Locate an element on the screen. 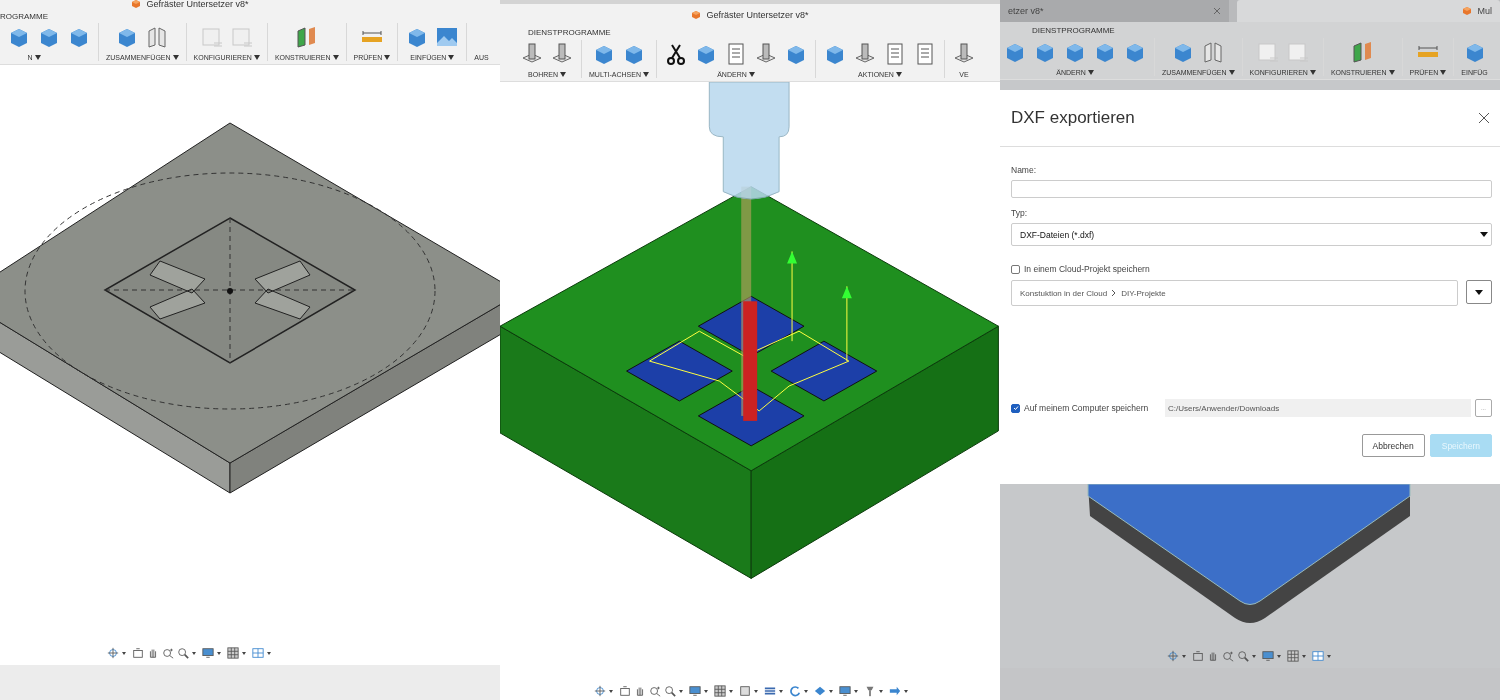 This screenshot has width=1500, height=700. diamond-icon is located at coordinates (819, 691).